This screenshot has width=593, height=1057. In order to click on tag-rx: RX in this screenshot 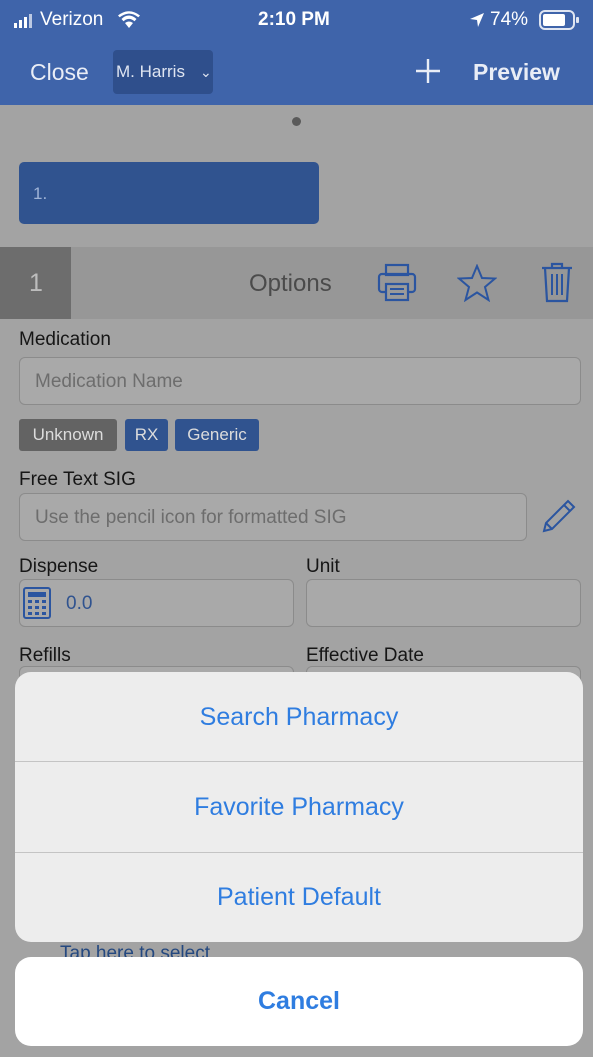, I will do `click(146, 435)`.